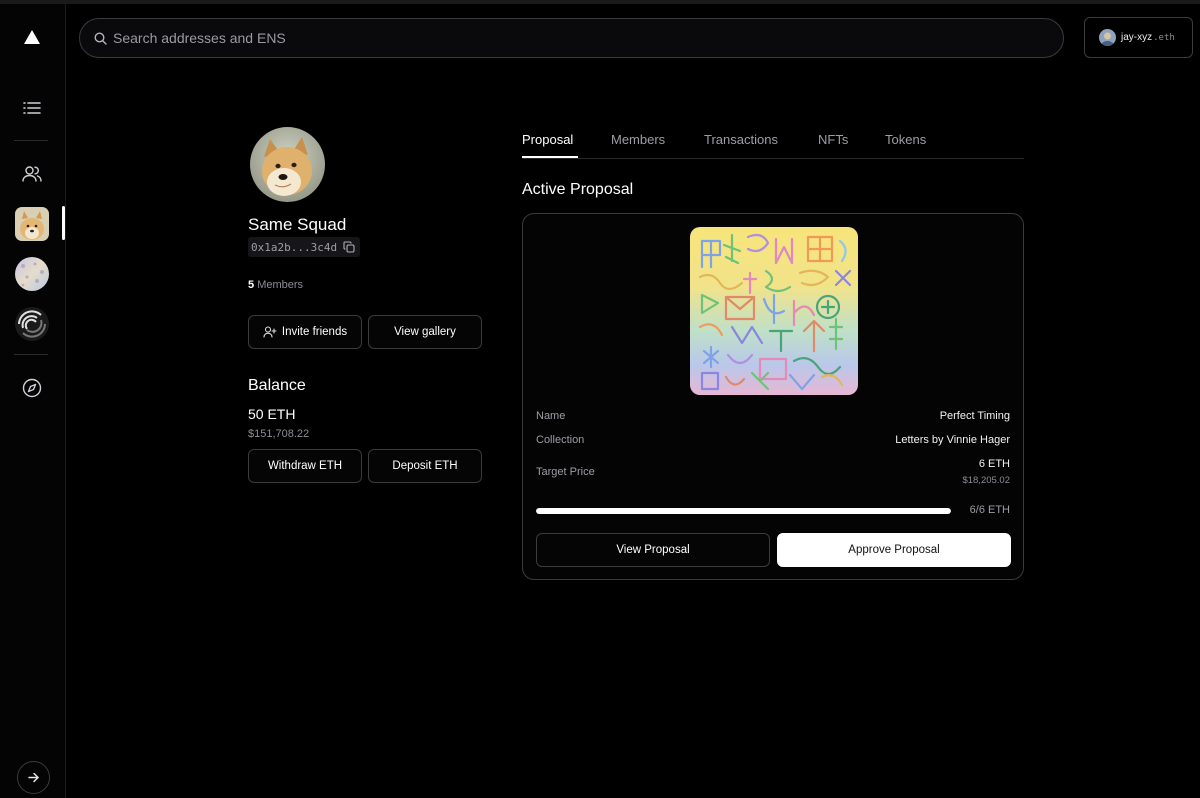 The image size is (1200, 798). I want to click on funding-progress-text: 6/6 ETH, so click(989, 510).